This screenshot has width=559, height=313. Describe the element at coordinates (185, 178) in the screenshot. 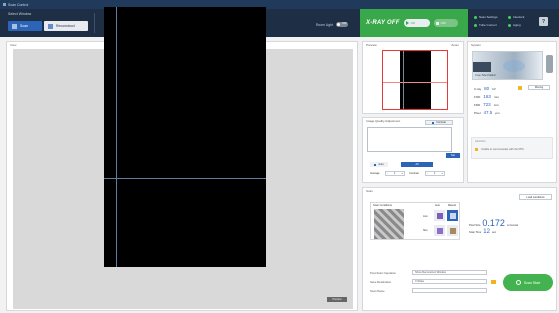

I see `crosshair-horizontal` at that location.